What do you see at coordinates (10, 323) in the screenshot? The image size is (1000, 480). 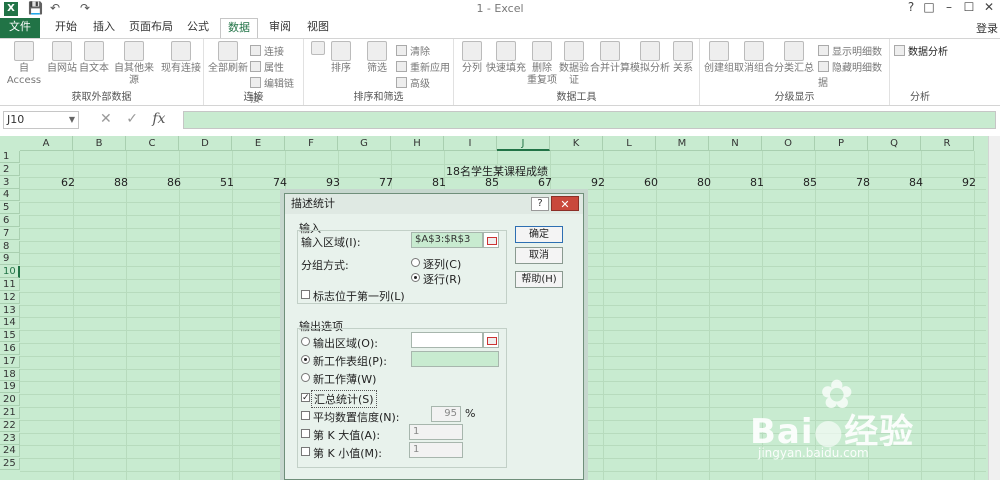 I see `row-header: 14` at bounding box center [10, 323].